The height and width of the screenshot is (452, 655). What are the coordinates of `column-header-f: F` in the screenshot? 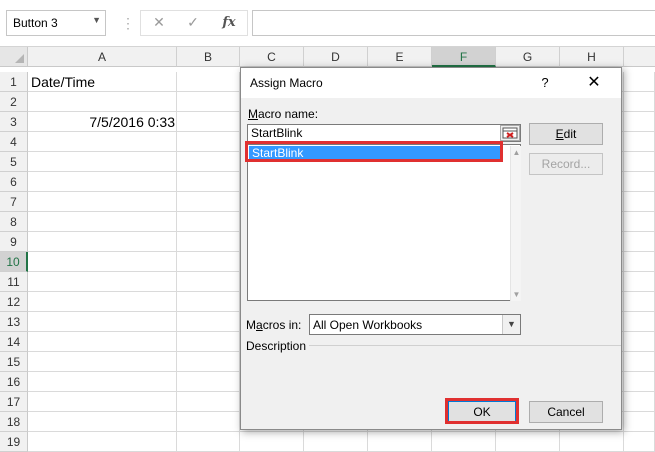 It's located at (464, 57).